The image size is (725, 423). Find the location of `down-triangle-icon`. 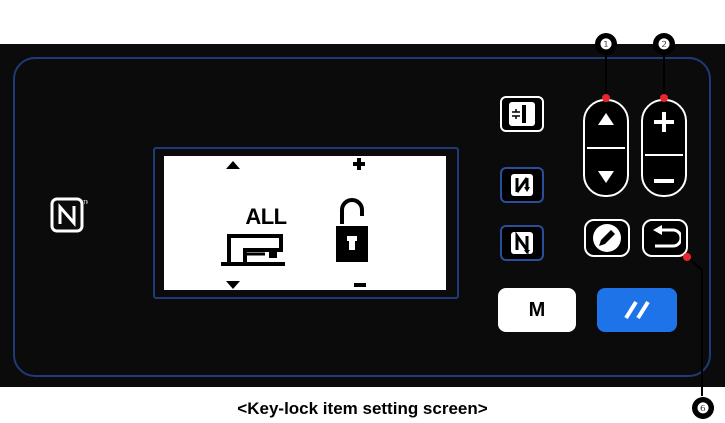

down-triangle-icon is located at coordinates (606, 177).